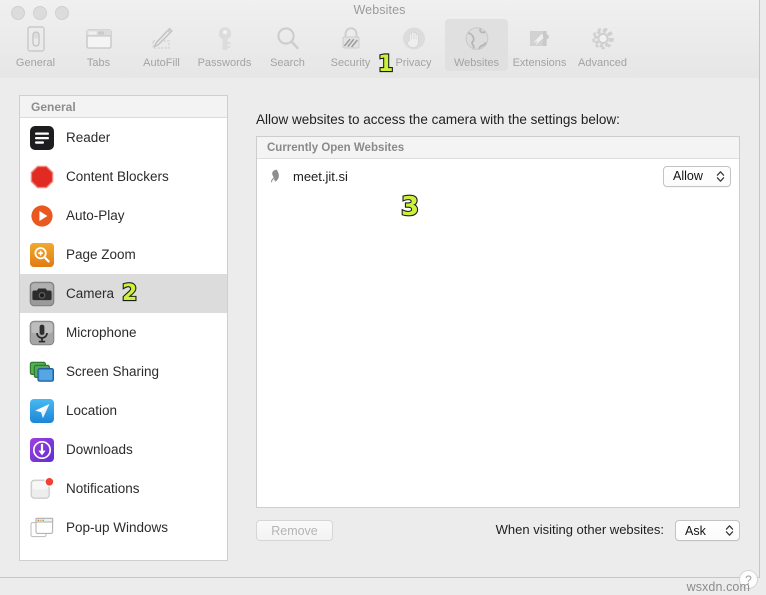 Image resolution: width=766 pixels, height=595 pixels. What do you see at coordinates (88, 137) in the screenshot?
I see `sidebar-item-reader-label: Reader` at bounding box center [88, 137].